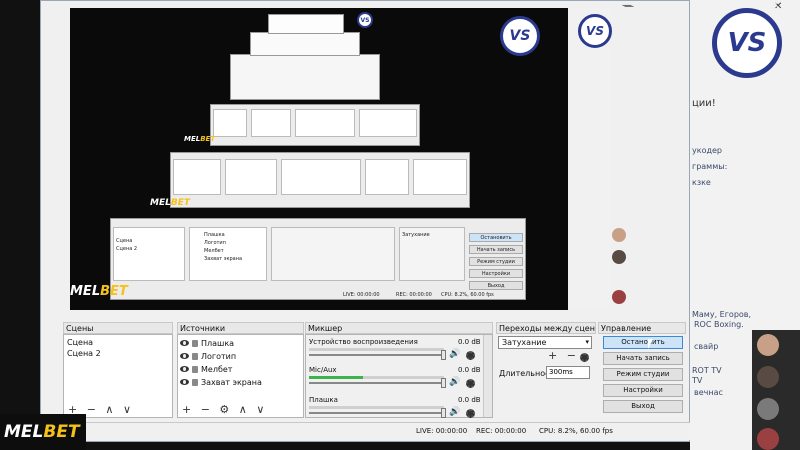  I want to click on source-item: Логотип, so click(208, 356).